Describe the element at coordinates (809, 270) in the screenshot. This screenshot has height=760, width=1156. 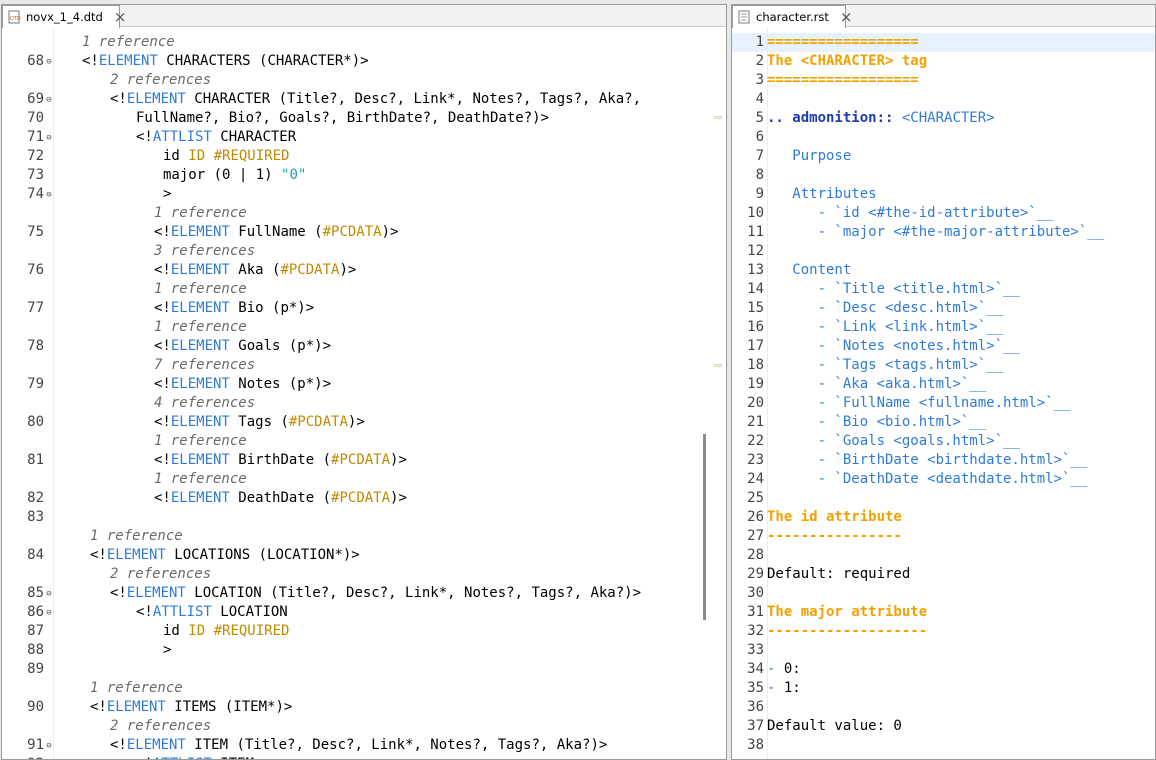
I see `code-line: Content` at that location.